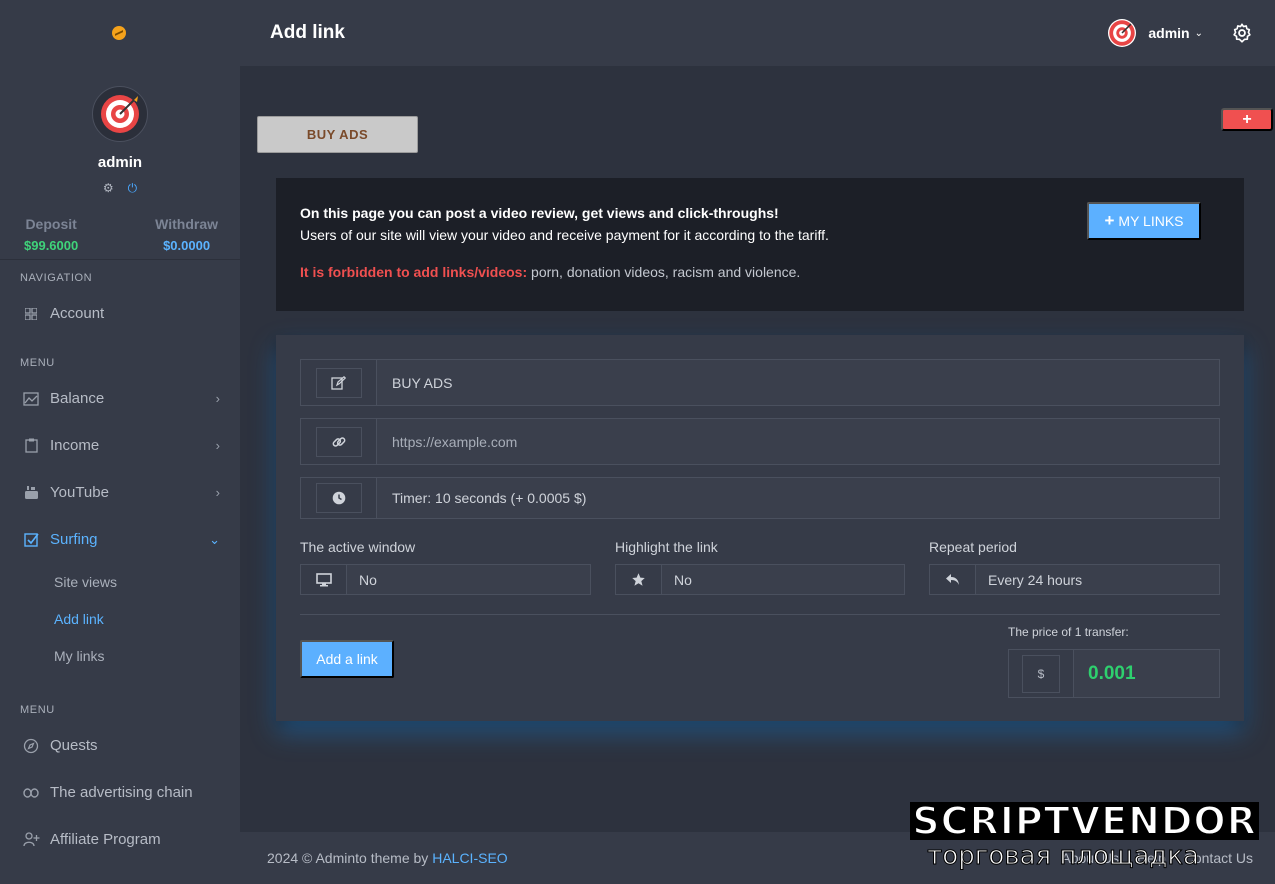 The width and height of the screenshot is (1275, 884). Describe the element at coordinates (31, 314) in the screenshot. I see `grid-icon` at that location.